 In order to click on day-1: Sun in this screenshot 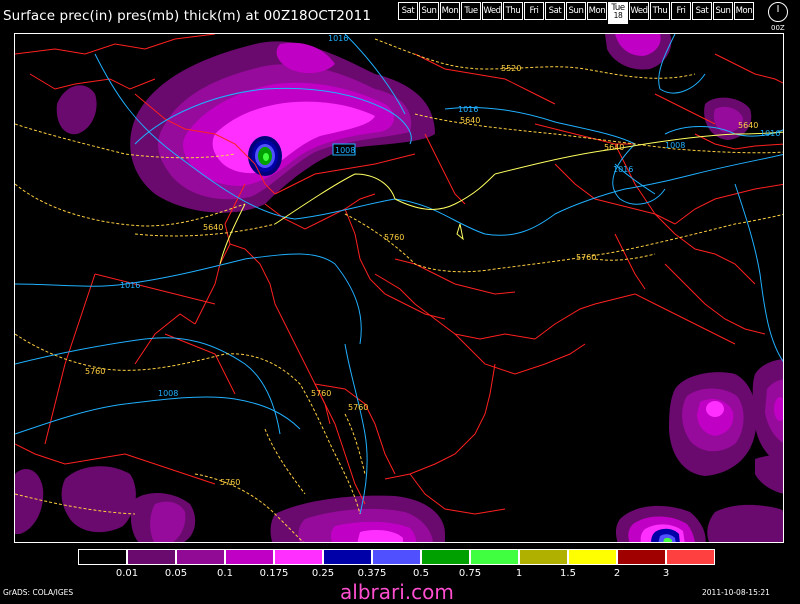, I will do `click(429, 11)`.